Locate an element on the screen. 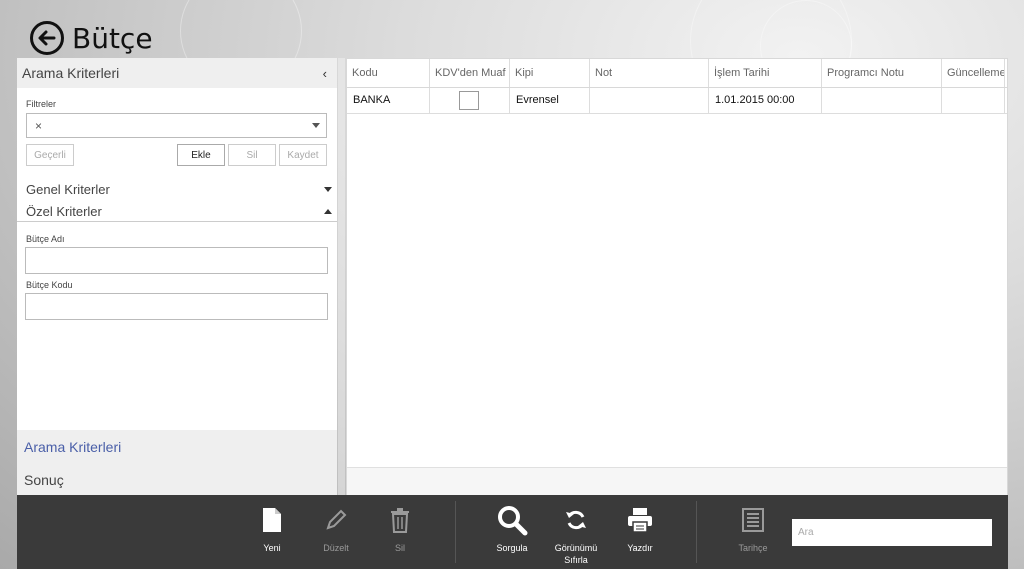  add-filter-button: Ekle is located at coordinates (201, 155).